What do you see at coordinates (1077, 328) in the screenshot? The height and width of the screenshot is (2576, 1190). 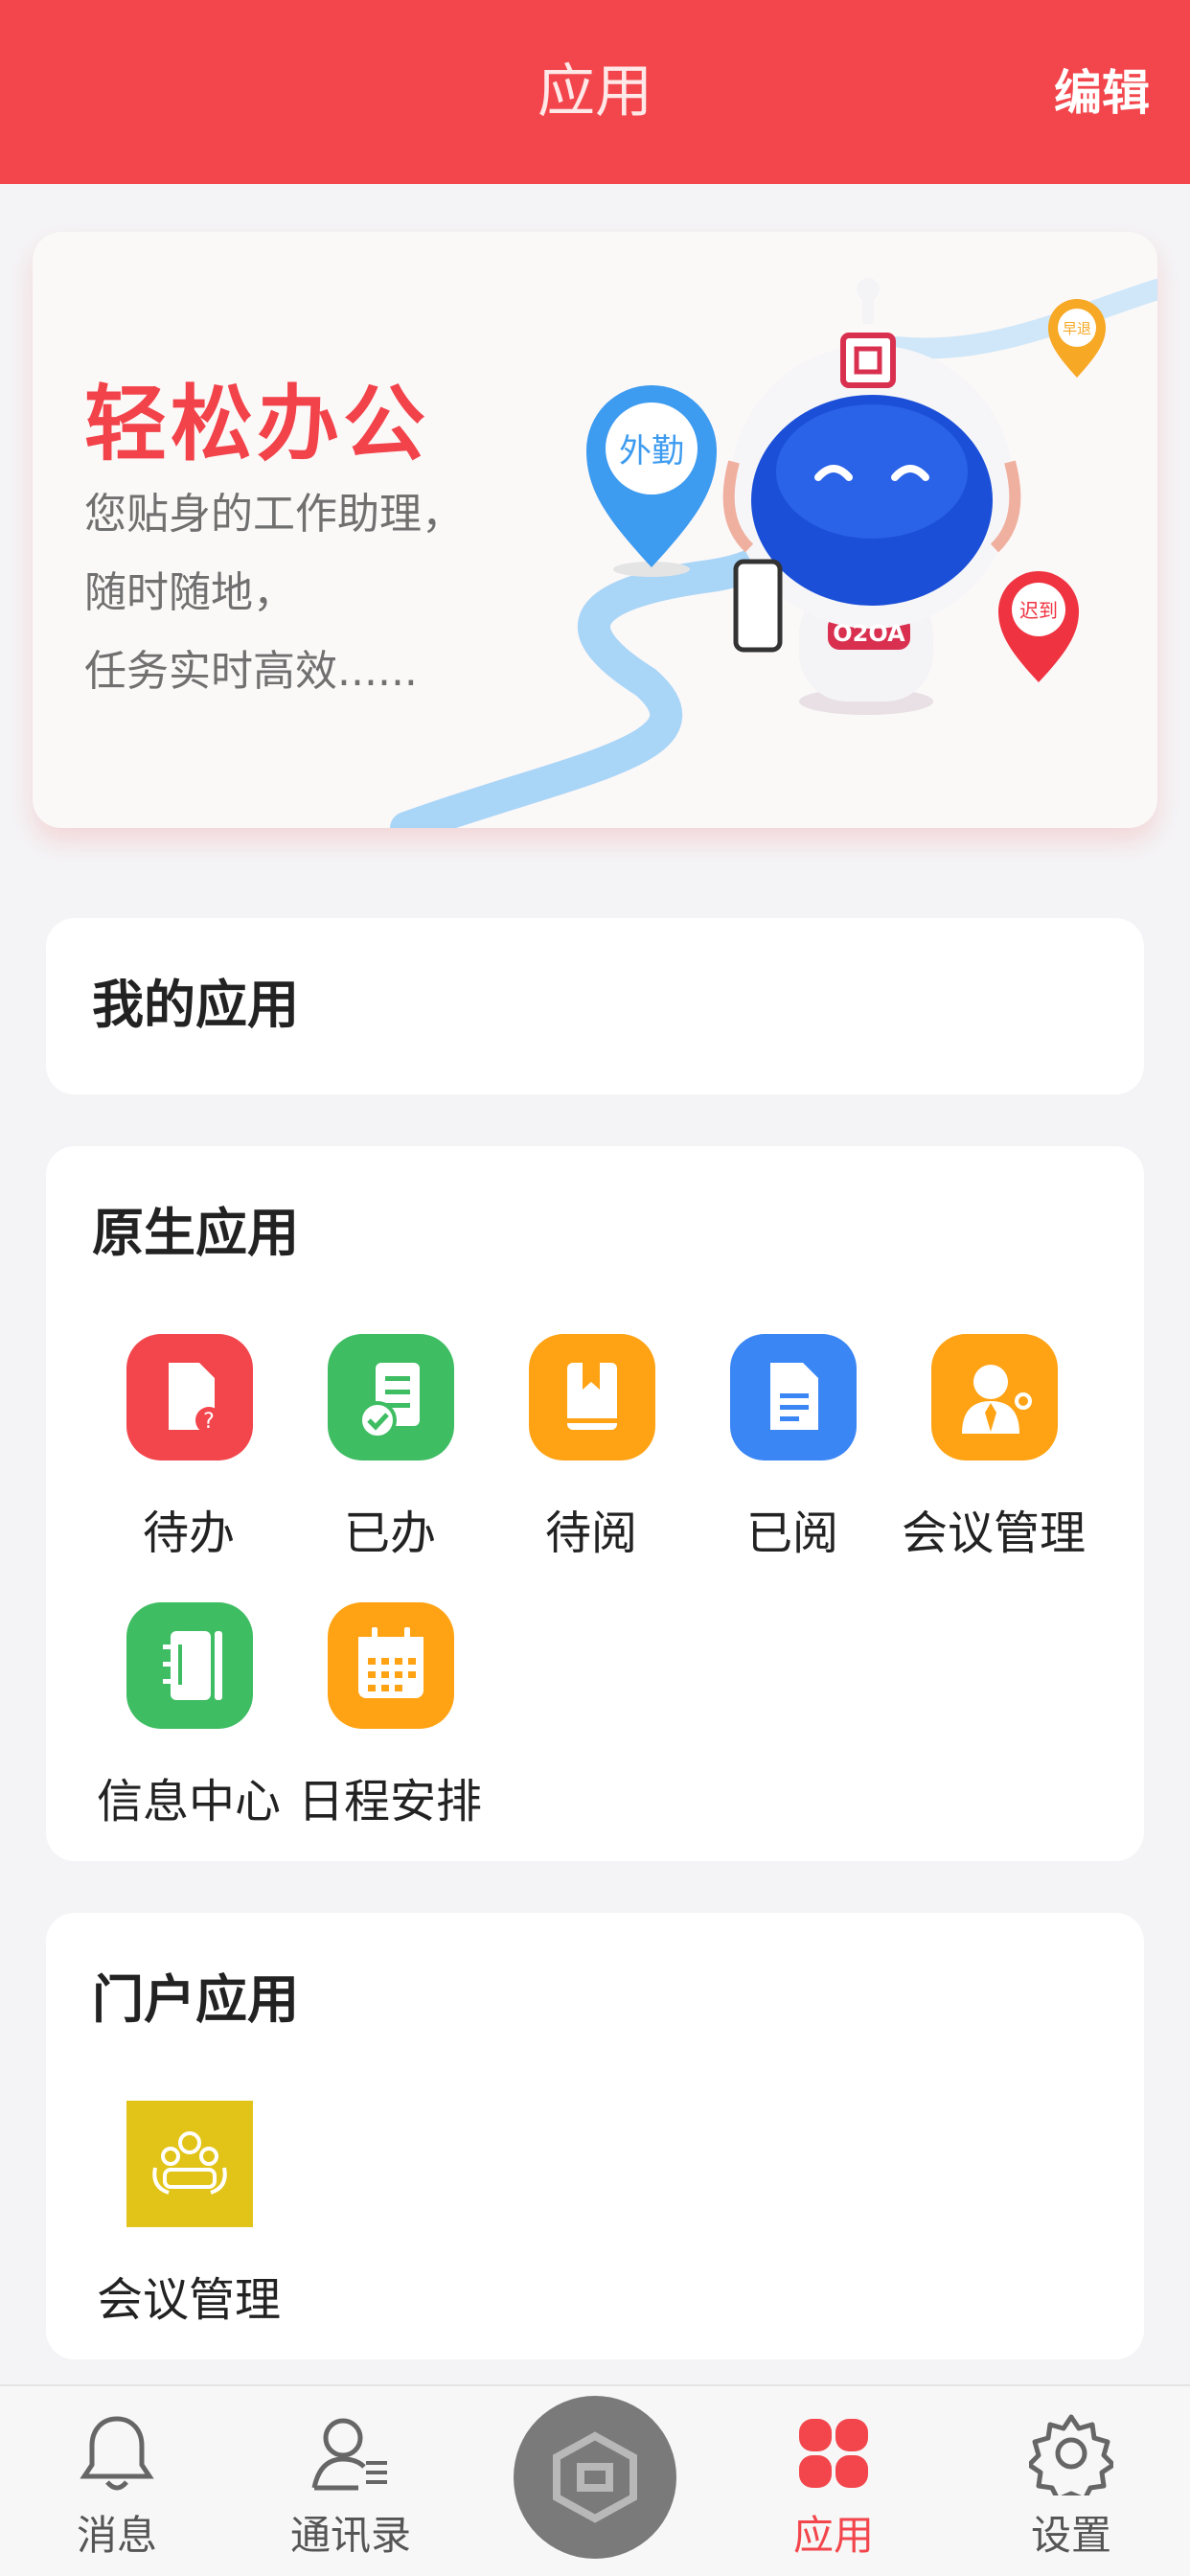 I see `pin-early-text: 早退` at bounding box center [1077, 328].